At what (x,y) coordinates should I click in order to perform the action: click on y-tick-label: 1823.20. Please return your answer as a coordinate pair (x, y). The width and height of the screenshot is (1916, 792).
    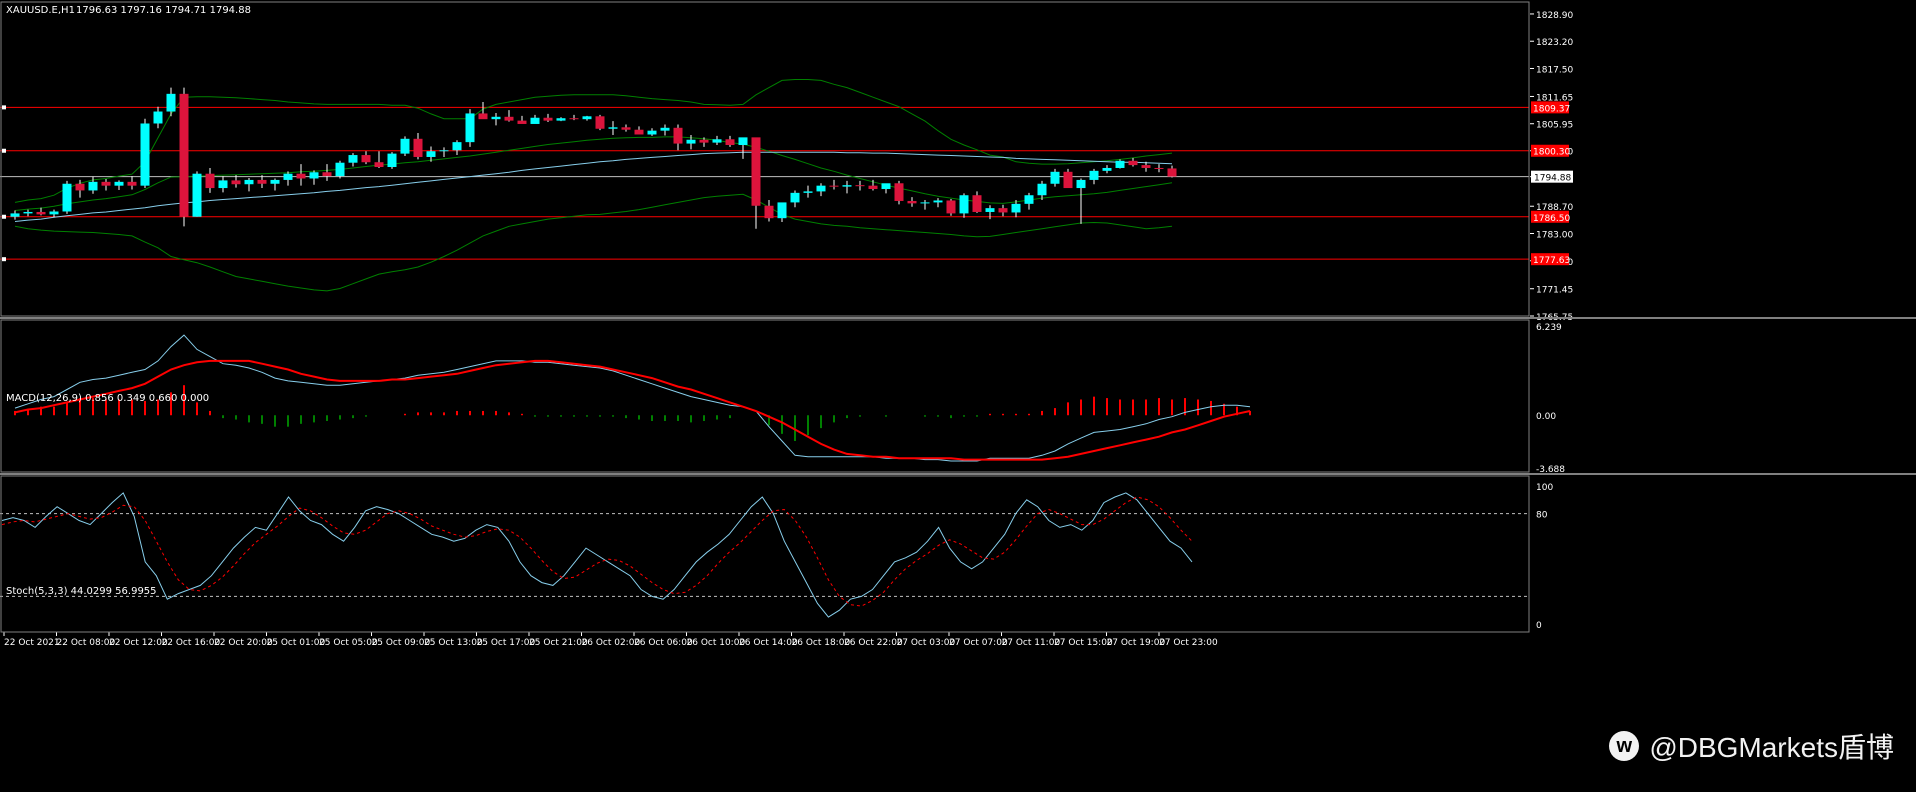
    Looking at the image, I should click on (1554, 43).